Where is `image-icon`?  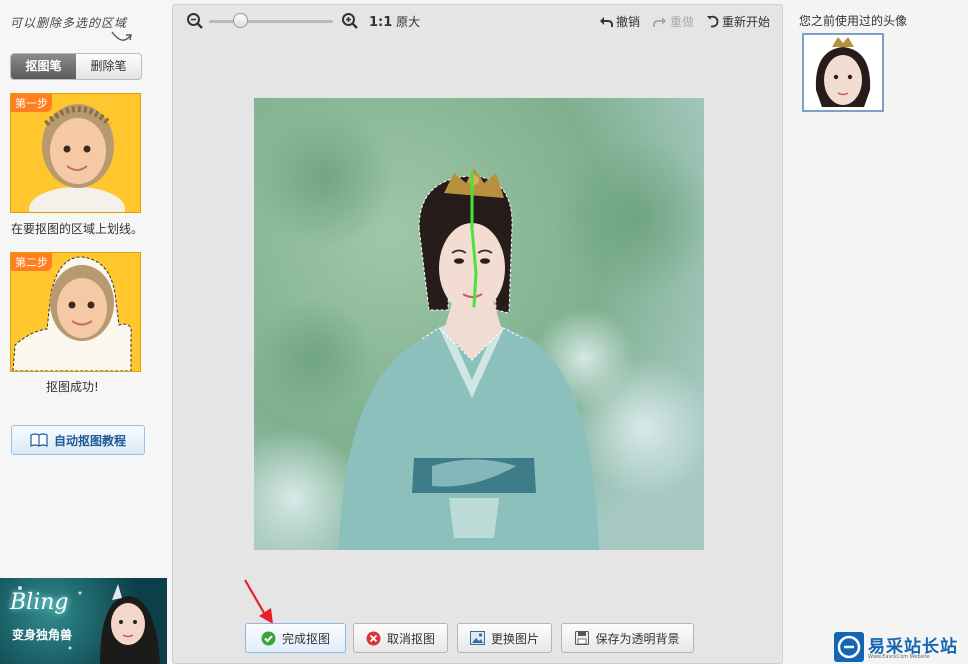 image-icon is located at coordinates (477, 638).